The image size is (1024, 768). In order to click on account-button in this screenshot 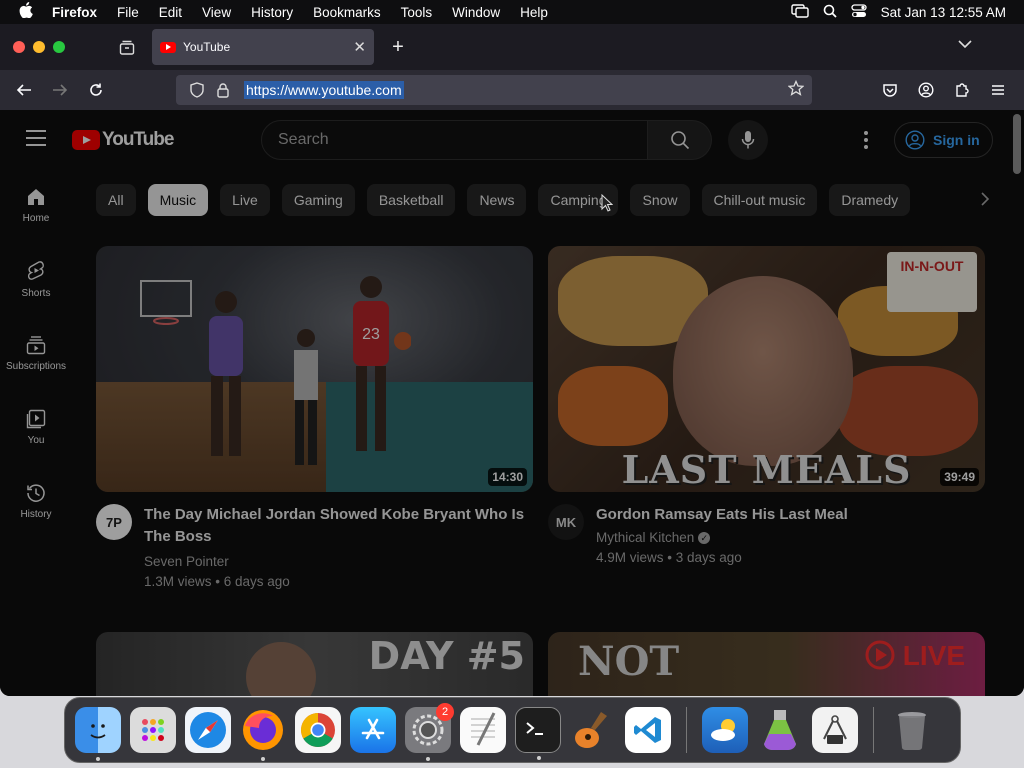, I will do `click(926, 90)`.